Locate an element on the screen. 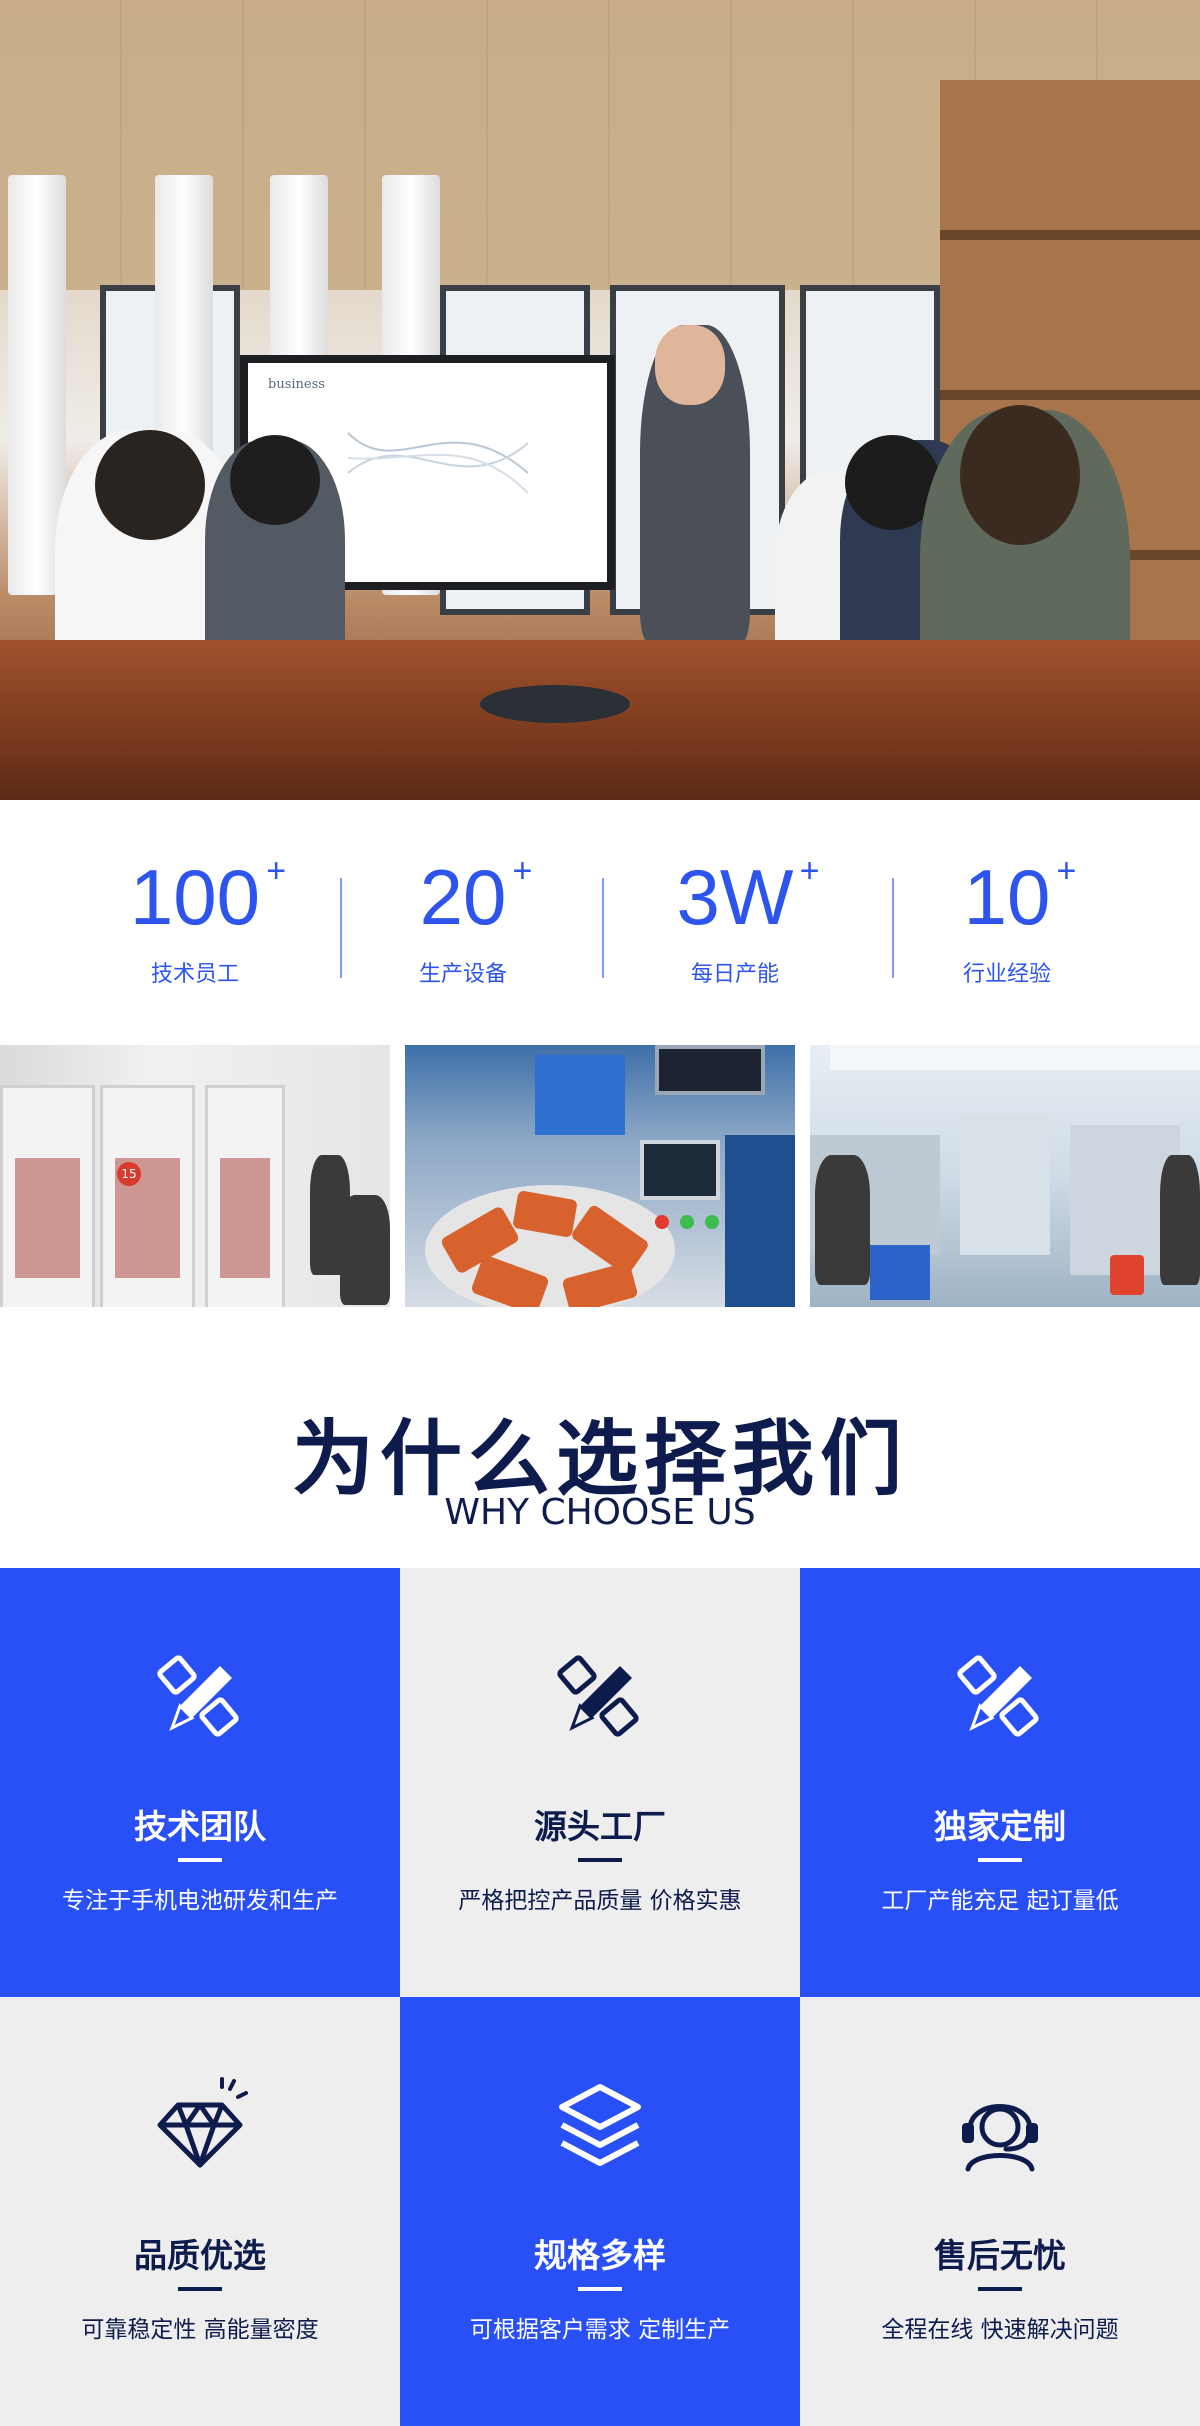  feature-card-tech-team: 技术团队 专注于手机电池研发和生产 is located at coordinates (200, 1782).